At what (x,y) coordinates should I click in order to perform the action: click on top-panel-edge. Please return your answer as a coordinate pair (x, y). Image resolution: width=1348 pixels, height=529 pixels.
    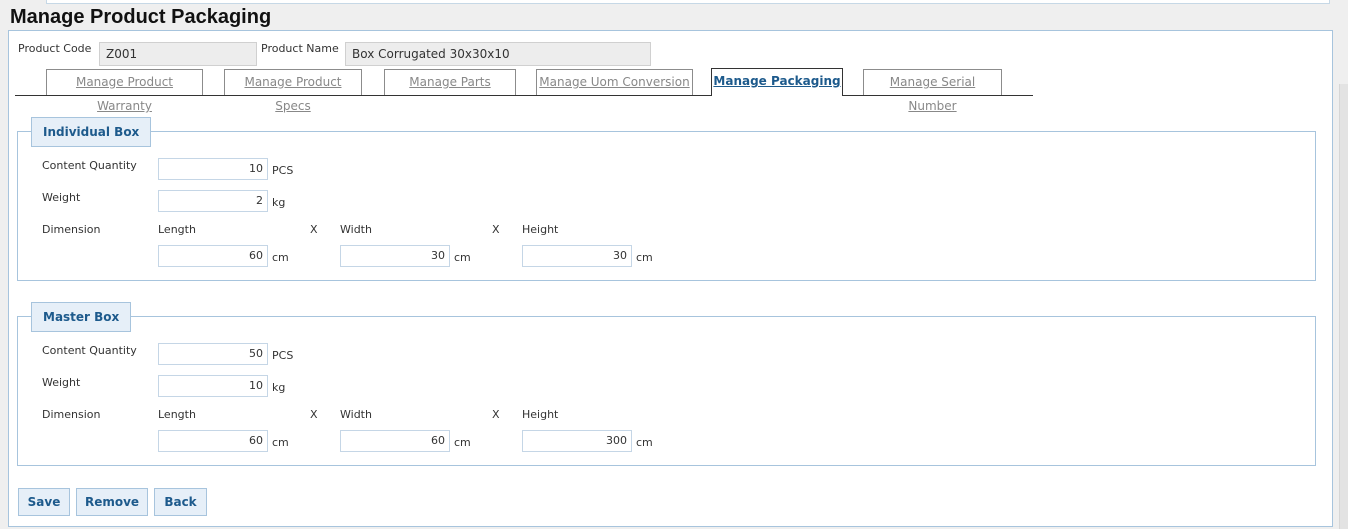
    Looking at the image, I should click on (688, 2).